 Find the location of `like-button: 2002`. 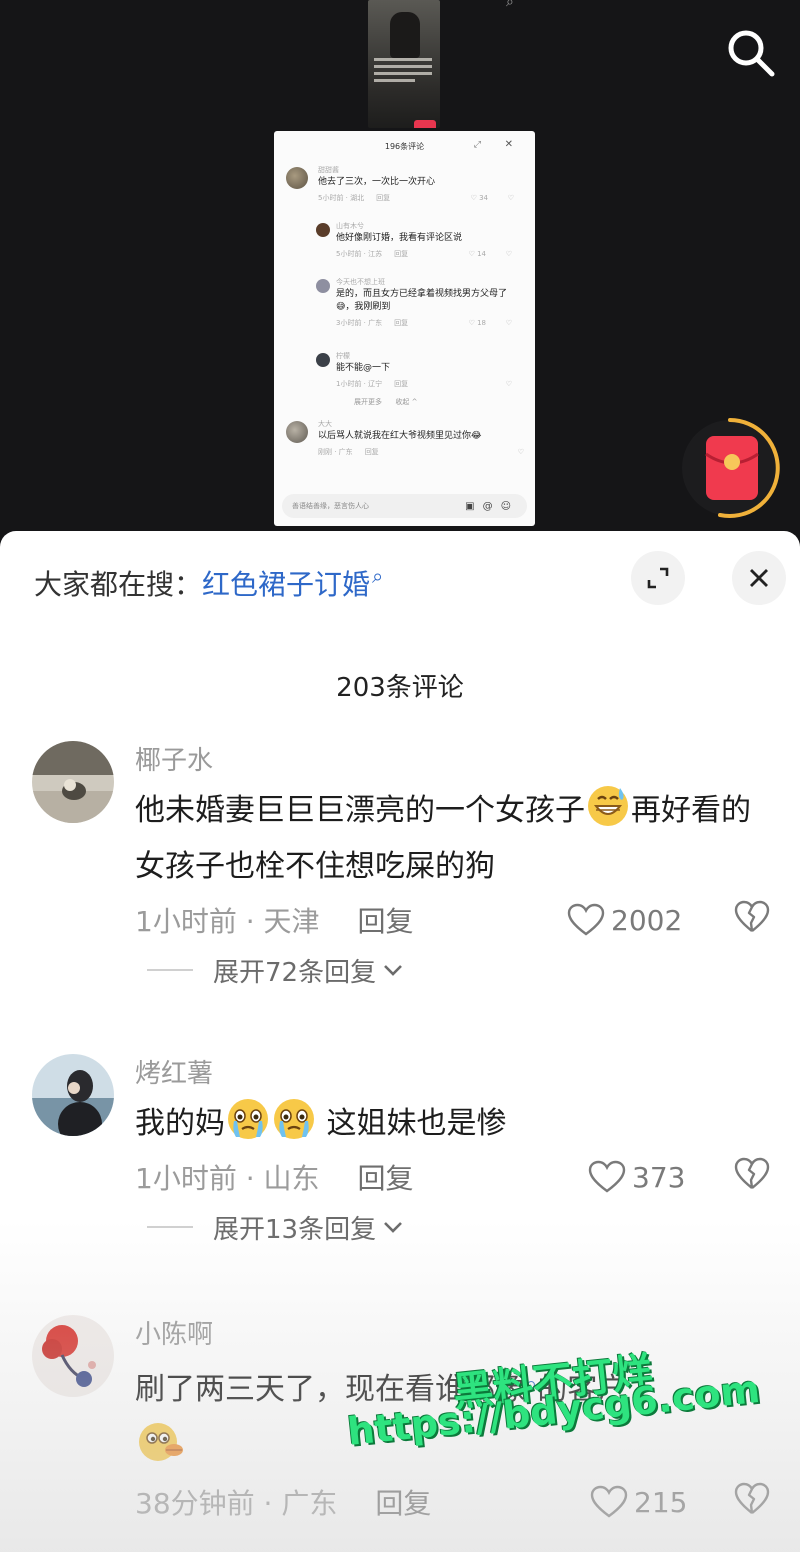

like-button: 2002 is located at coordinates (624, 920).